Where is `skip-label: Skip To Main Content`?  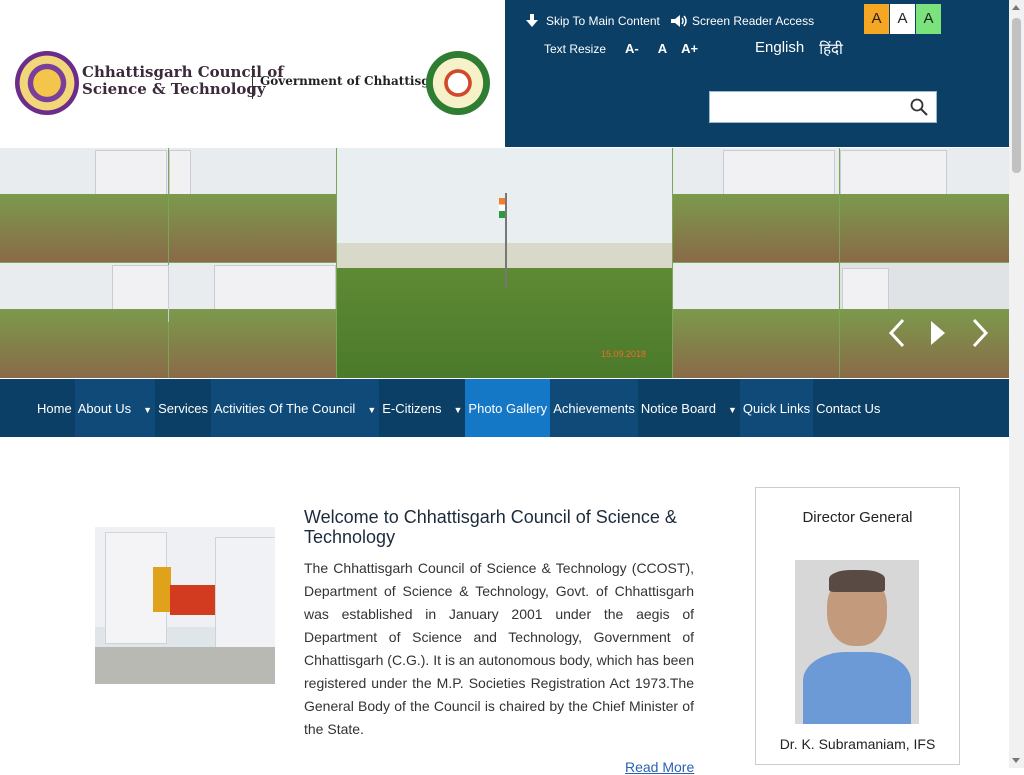
skip-label: Skip To Main Content is located at coordinates (603, 21).